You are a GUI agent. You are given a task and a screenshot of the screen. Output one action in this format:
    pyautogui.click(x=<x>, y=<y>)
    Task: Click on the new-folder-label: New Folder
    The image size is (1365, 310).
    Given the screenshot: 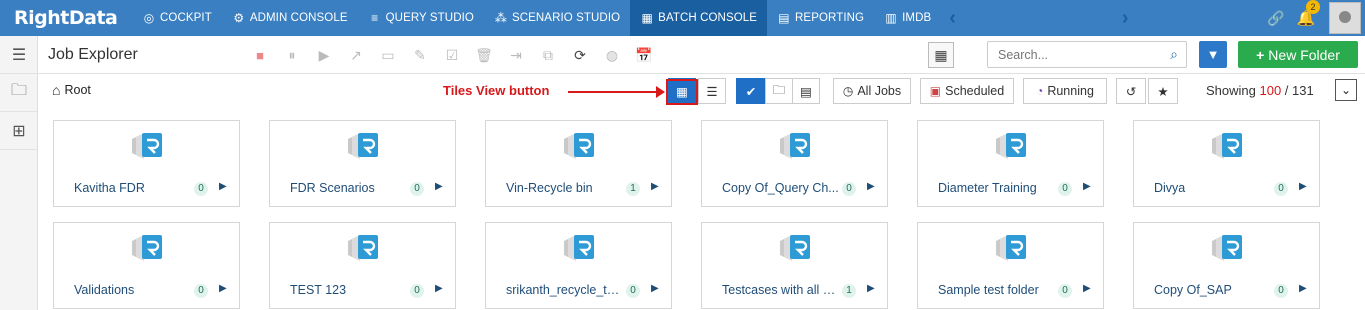 What is the action you would take?
    pyautogui.click(x=1304, y=54)
    